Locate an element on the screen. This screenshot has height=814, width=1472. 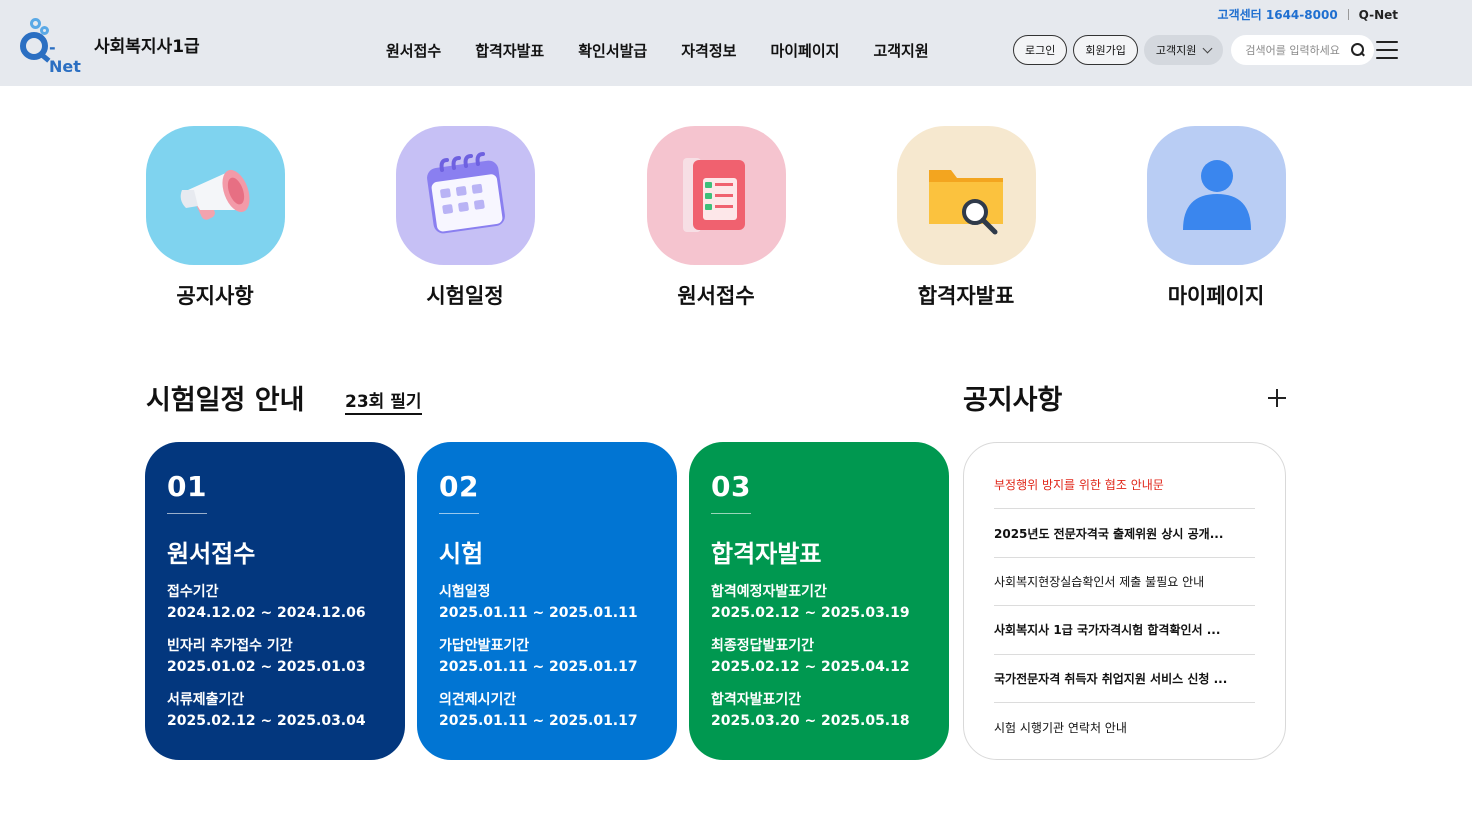
search-icon is located at coordinates (1358, 50).